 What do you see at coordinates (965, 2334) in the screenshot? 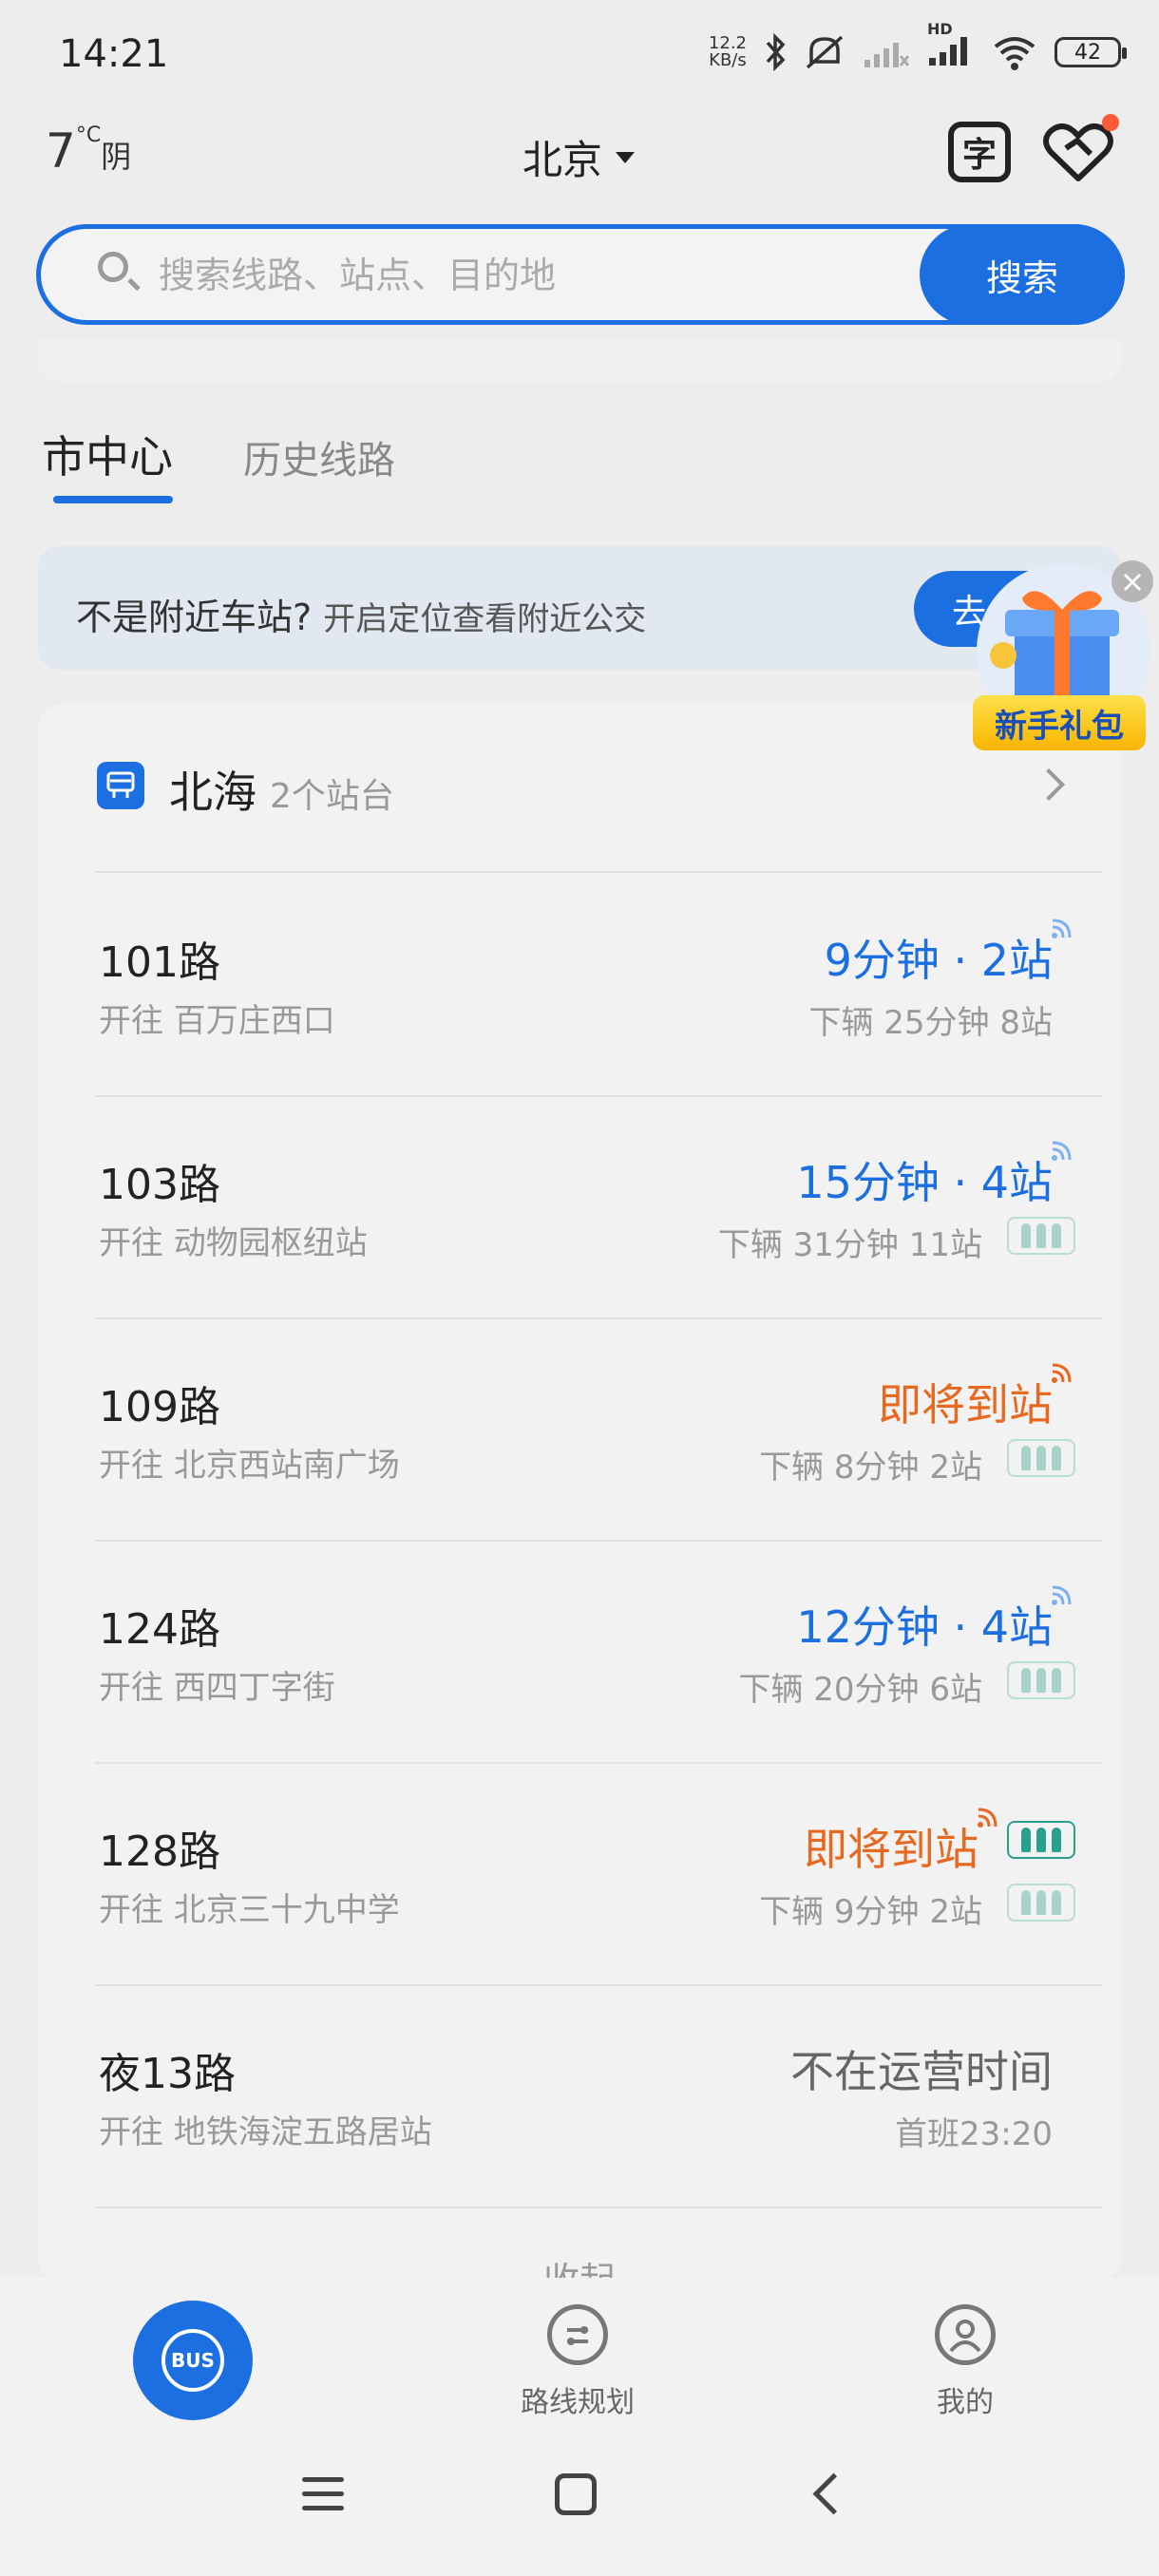
I see `user-icon` at bounding box center [965, 2334].